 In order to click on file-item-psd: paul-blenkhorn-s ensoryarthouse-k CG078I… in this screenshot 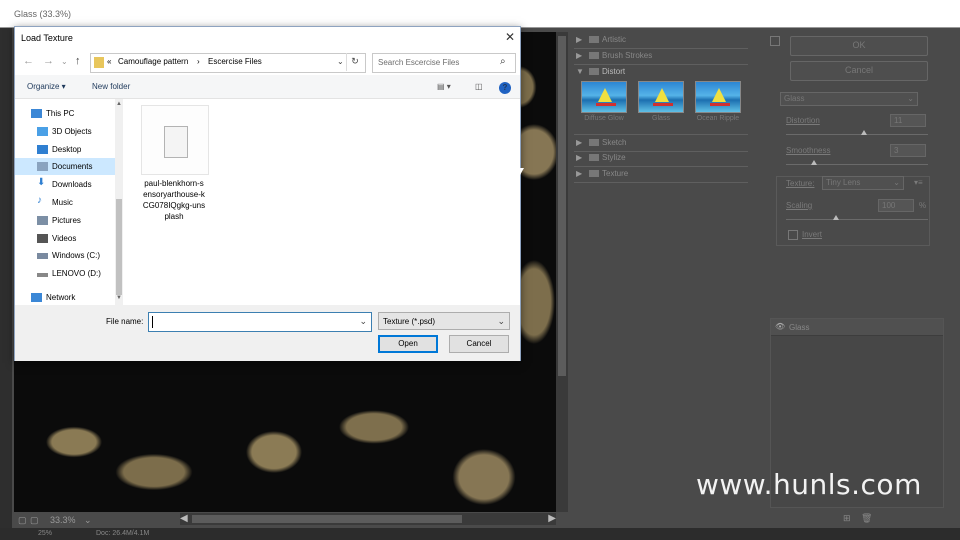, I will do `click(175, 163)`.